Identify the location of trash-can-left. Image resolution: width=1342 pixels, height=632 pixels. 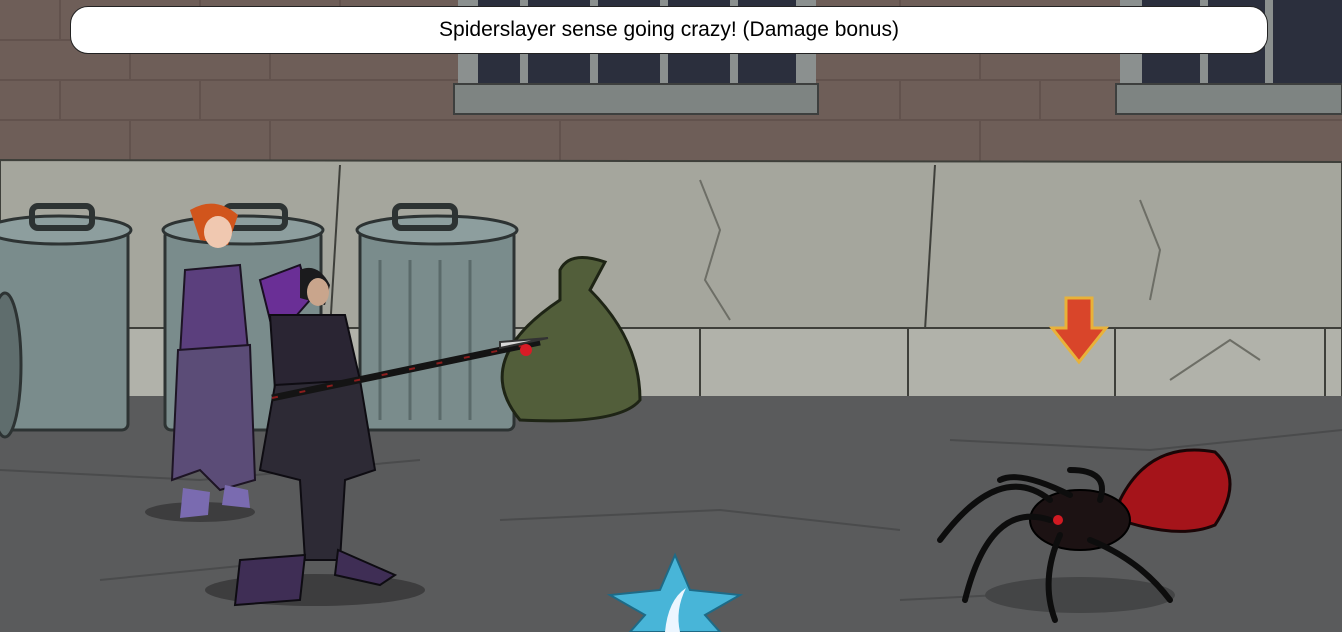
(66, 321).